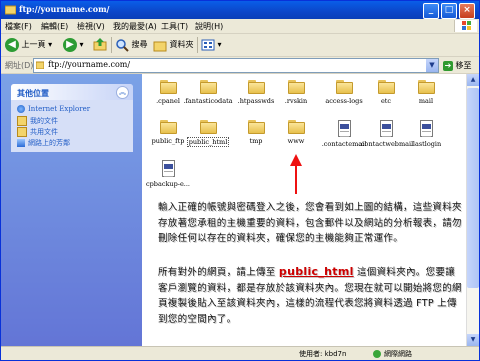 The image size is (480, 361). I want to click on sidebar-item-label: Internet Explorer, so click(59, 109).